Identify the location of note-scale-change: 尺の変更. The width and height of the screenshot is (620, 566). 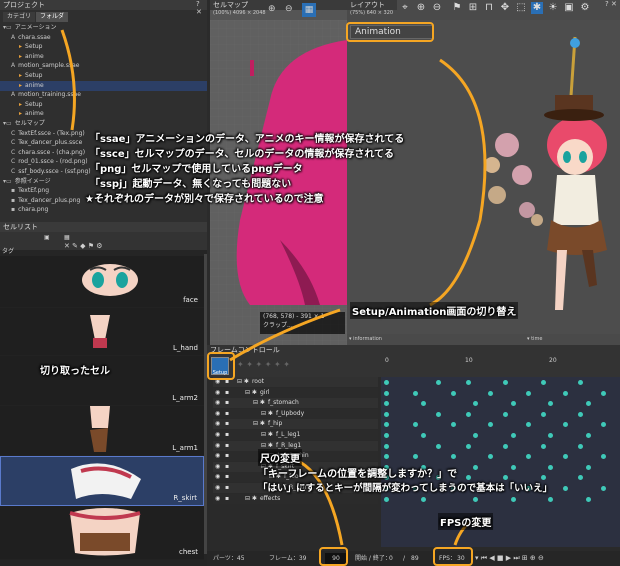
(280, 457).